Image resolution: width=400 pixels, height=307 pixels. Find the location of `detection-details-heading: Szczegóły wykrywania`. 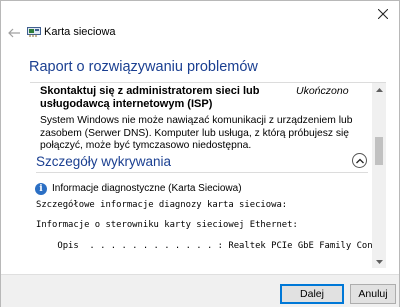

detection-details-heading: Szczegóły wykrywania is located at coordinates (104, 161).